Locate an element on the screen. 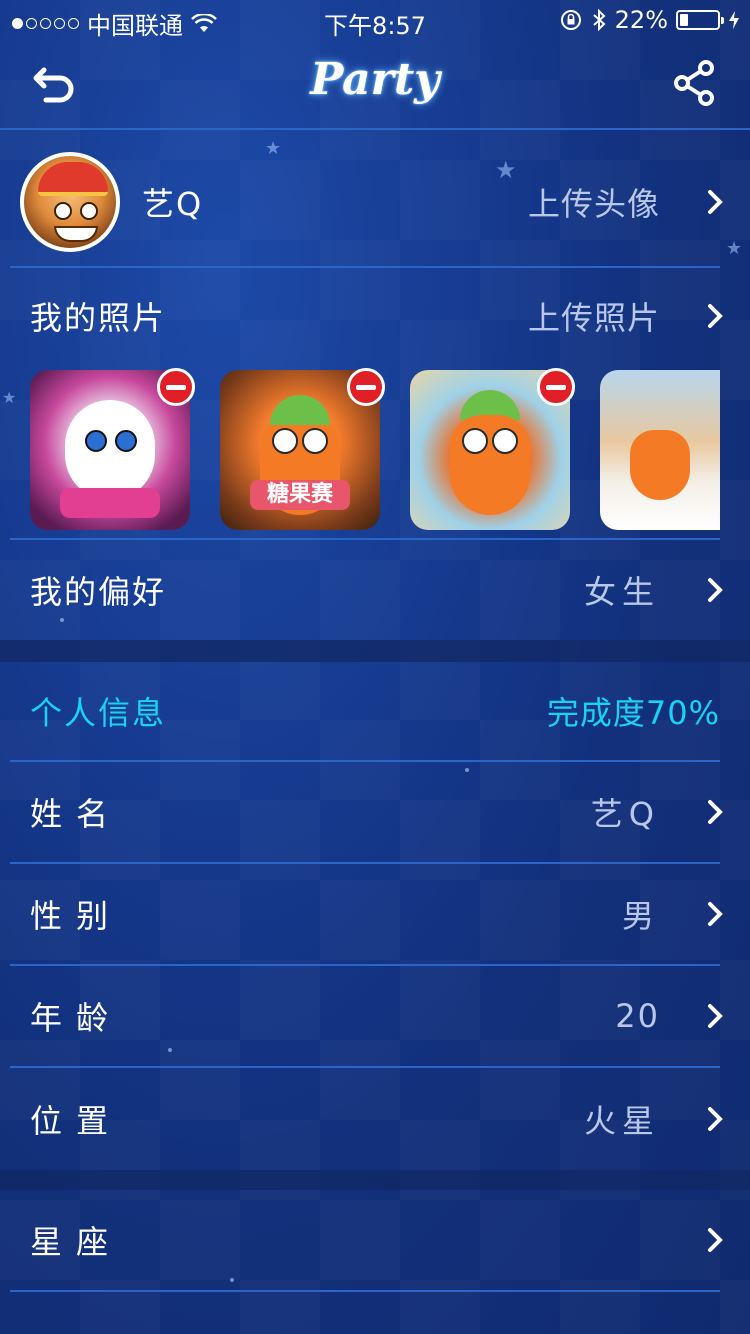  info-row-value: 男 is located at coordinates (640, 916).